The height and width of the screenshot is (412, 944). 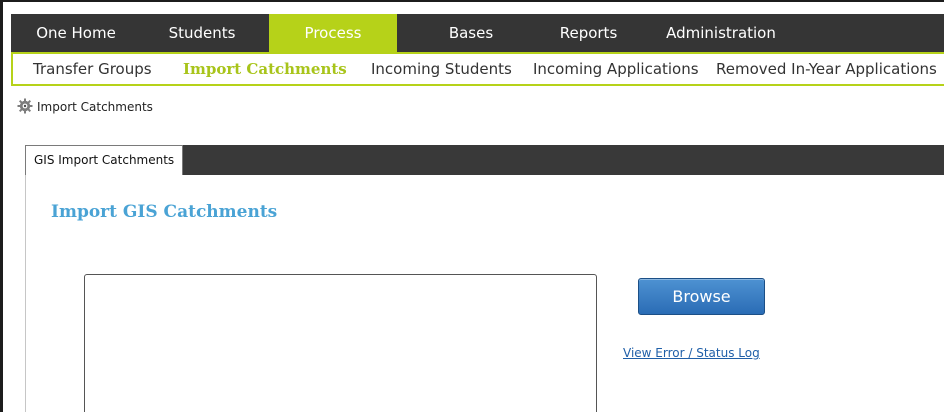 What do you see at coordinates (721, 33) in the screenshot?
I see `nav-administration: Administration` at bounding box center [721, 33].